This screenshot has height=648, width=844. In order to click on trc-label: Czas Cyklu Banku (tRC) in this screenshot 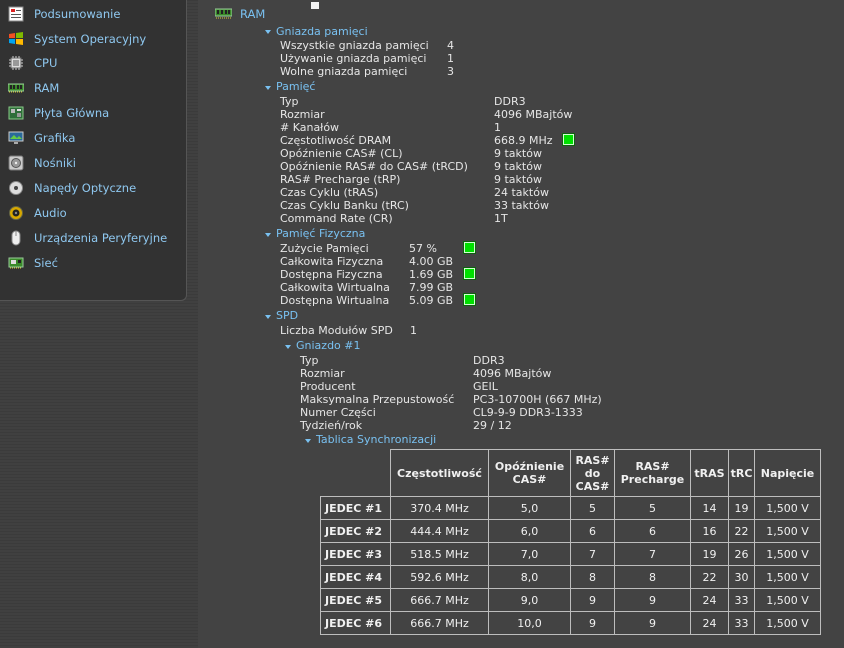, I will do `click(344, 205)`.